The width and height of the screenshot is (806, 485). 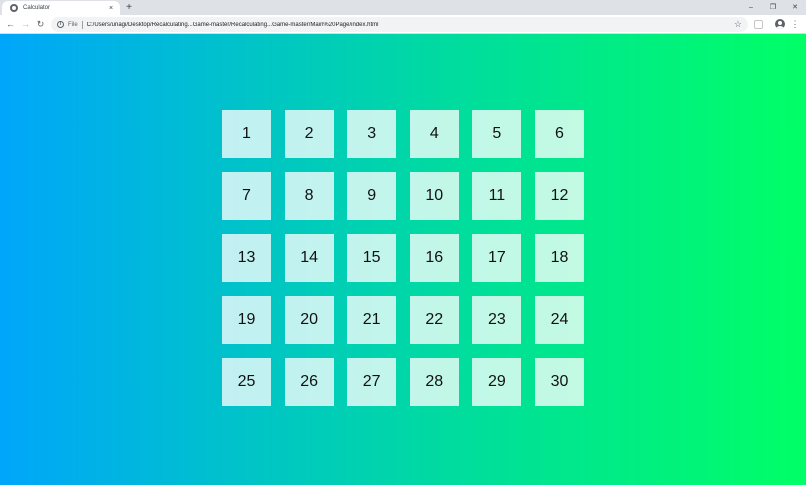 What do you see at coordinates (246, 196) in the screenshot?
I see `level-button: 7` at bounding box center [246, 196].